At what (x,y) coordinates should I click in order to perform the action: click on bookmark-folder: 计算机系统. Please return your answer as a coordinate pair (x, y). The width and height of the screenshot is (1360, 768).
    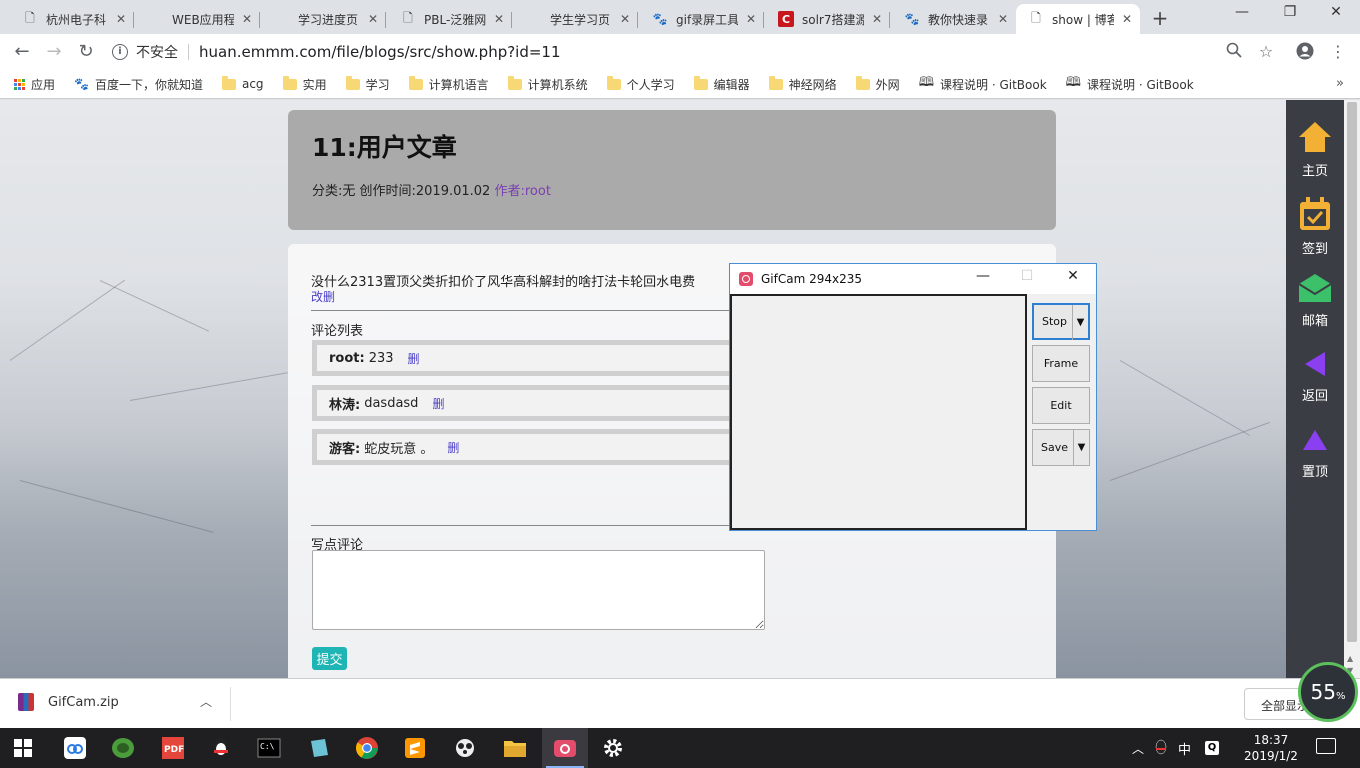
    Looking at the image, I should click on (547, 84).